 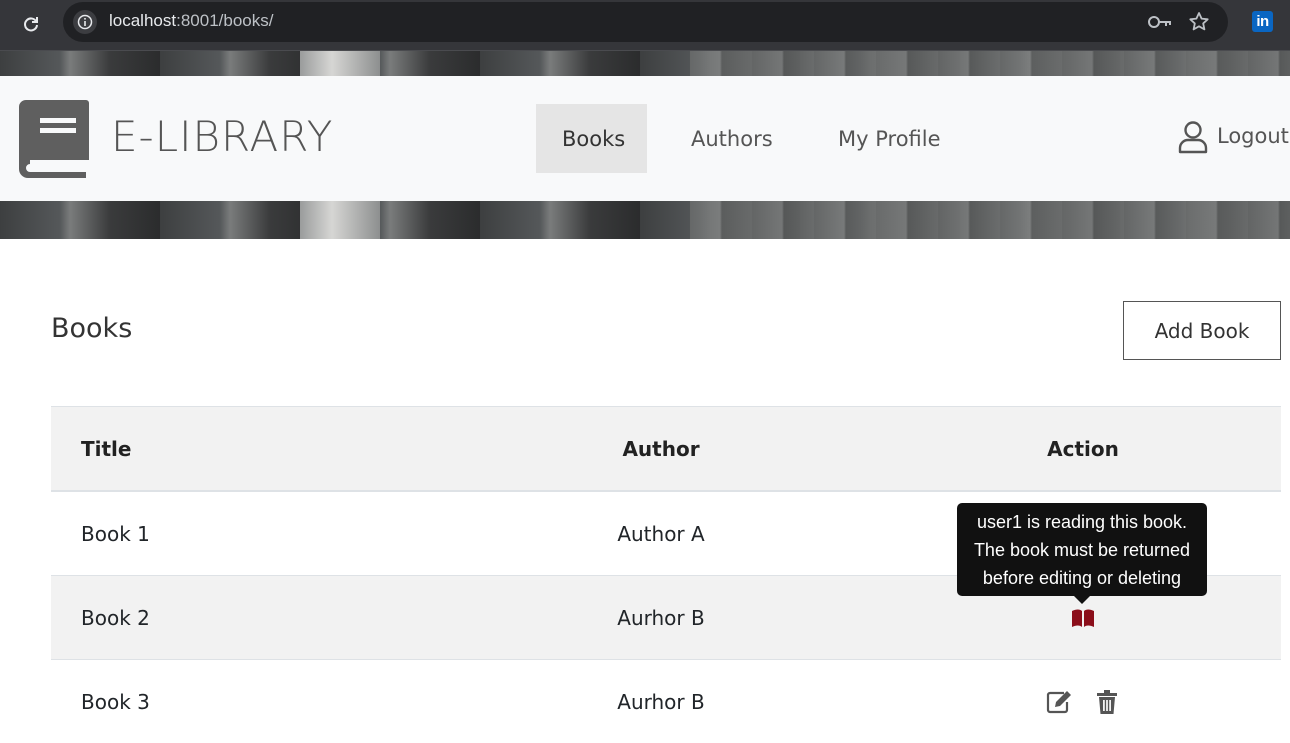 What do you see at coordinates (732, 138) in the screenshot?
I see `nav-item-authors: Authors` at bounding box center [732, 138].